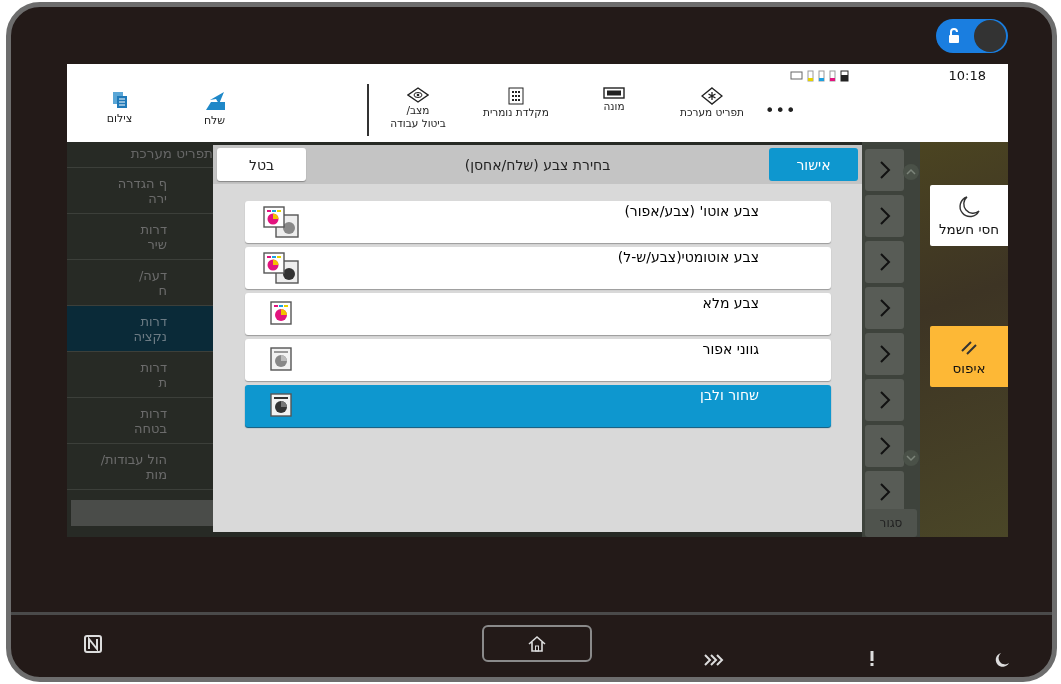  What do you see at coordinates (954, 35) in the screenshot?
I see `unlock-icon` at bounding box center [954, 35].